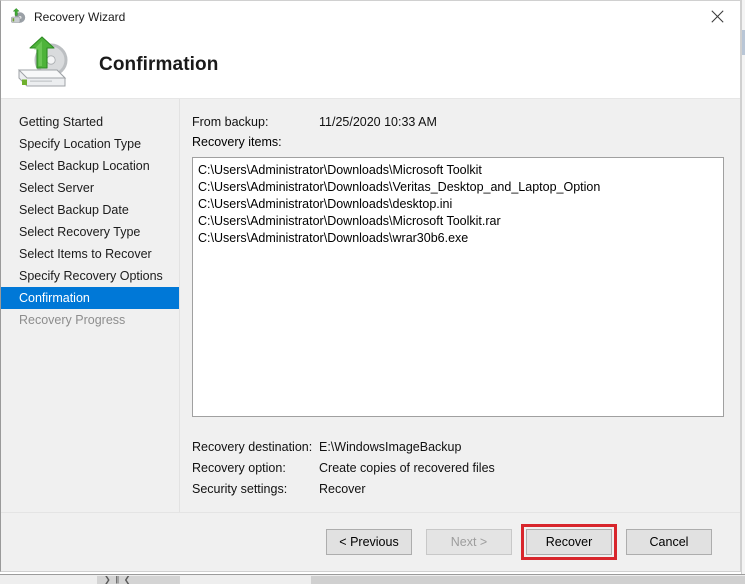 Image resolution: width=745 pixels, height=584 pixels. Describe the element at coordinates (57, 188) in the screenshot. I see `sidebar-item-label: Select Server` at that location.